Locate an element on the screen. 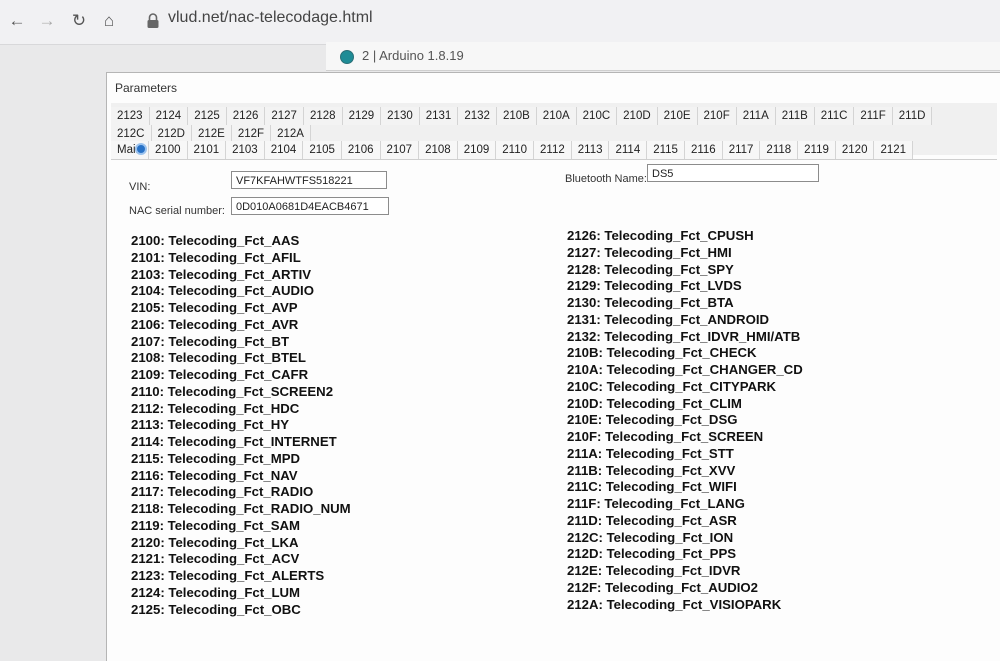 This screenshot has height=661, width=1000. telecoding-item: 211A: Telecoding_Fct_STT is located at coordinates (650, 453).